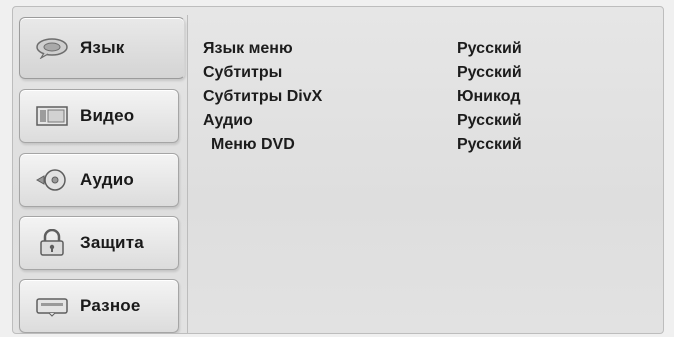 The height and width of the screenshot is (337, 674). I want to click on tab-misc: Разное, so click(99, 306).